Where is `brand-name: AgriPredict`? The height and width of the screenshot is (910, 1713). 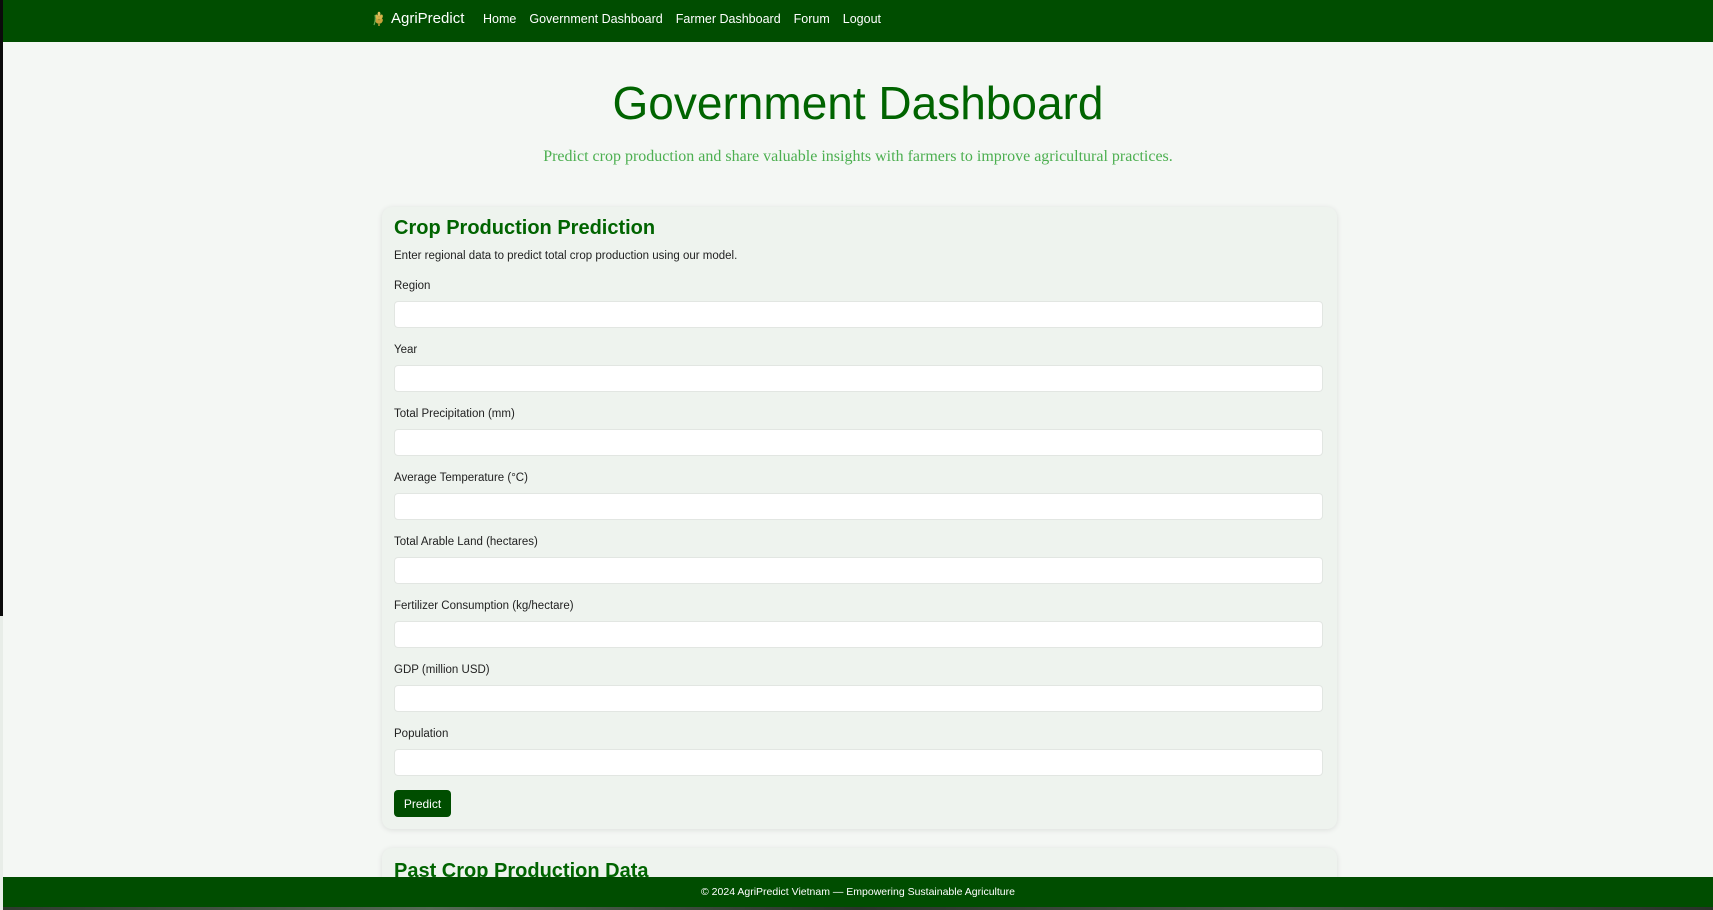
brand-name: AgriPredict is located at coordinates (428, 18).